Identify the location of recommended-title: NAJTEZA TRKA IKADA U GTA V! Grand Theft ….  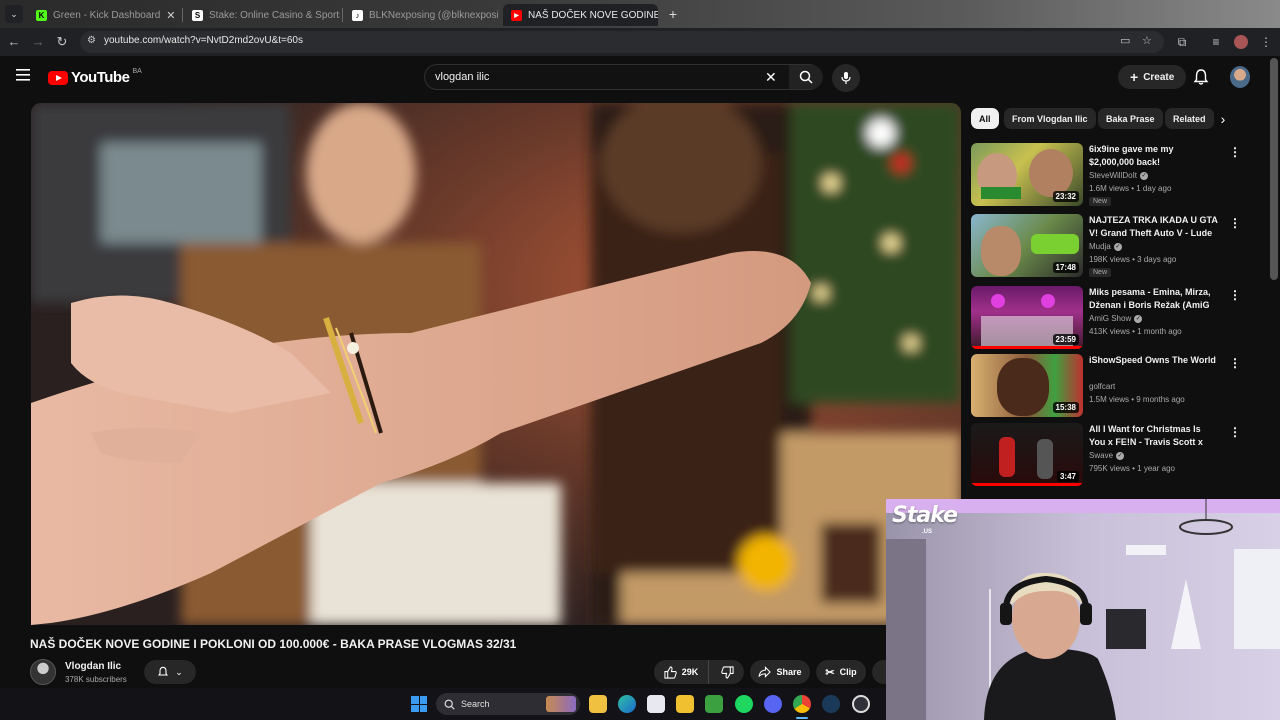
(1154, 227).